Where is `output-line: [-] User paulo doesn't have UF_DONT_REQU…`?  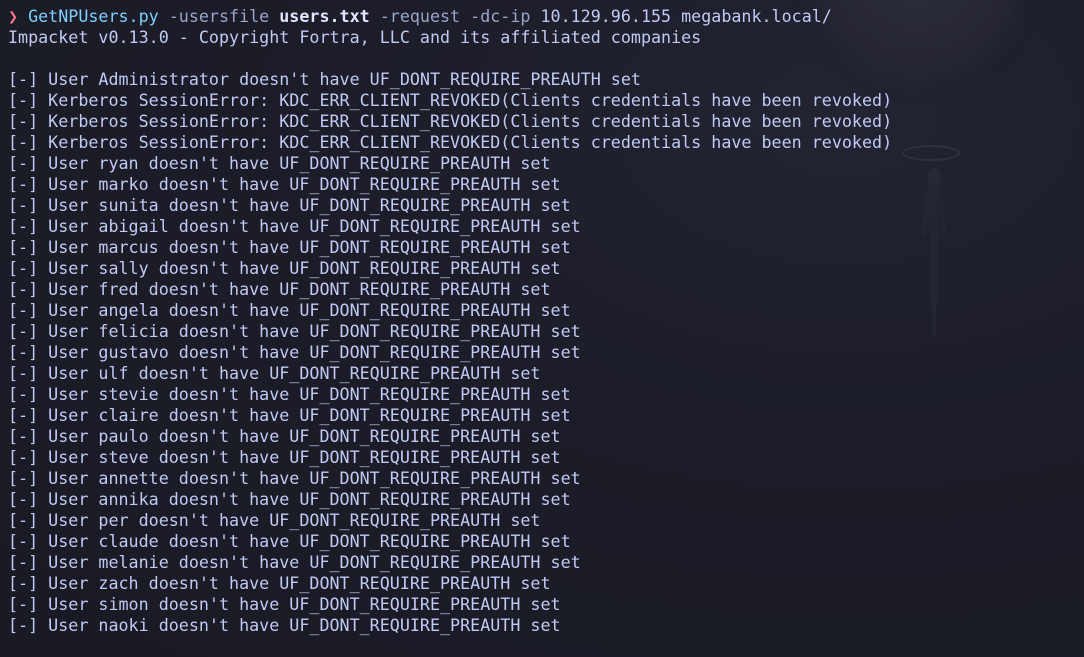 output-line: [-] User paulo doesn't have UF_DONT_REQU… is located at coordinates (284, 436).